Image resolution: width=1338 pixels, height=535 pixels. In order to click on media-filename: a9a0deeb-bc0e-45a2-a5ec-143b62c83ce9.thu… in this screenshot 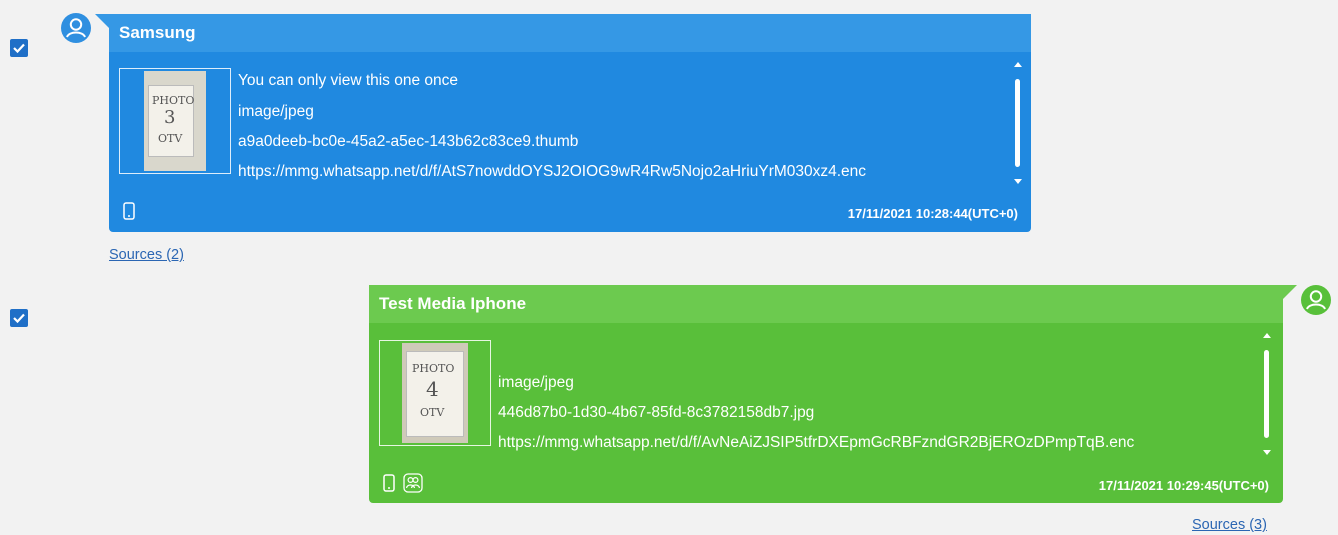, I will do `click(408, 141)`.